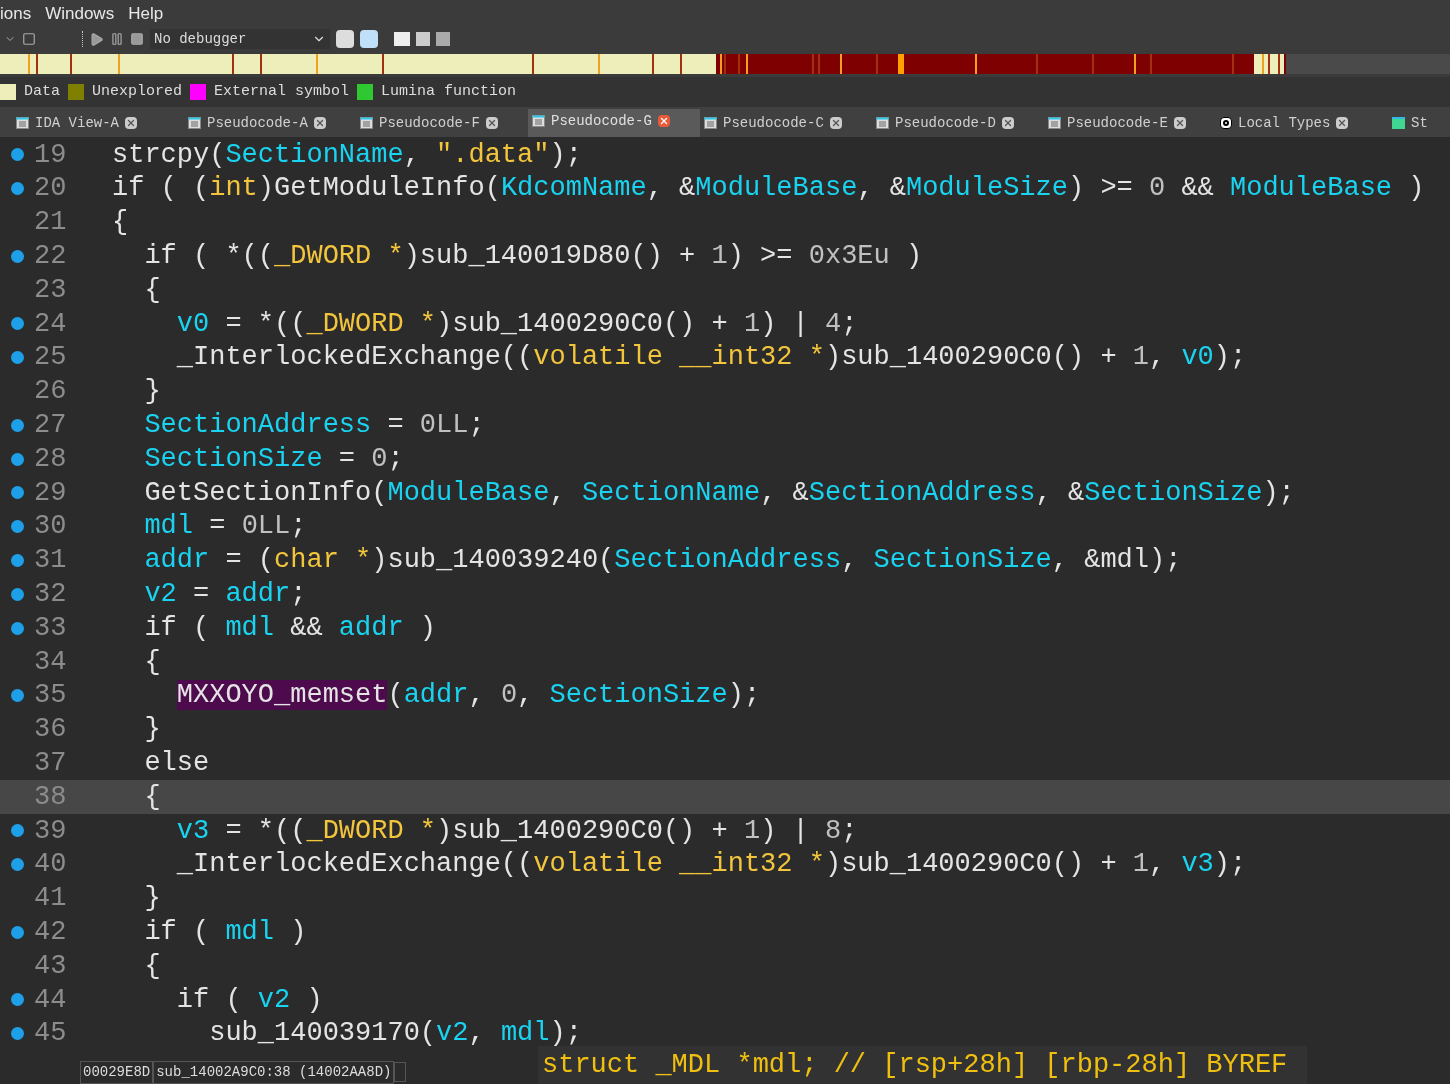 Image resolution: width=1450 pixels, height=1084 pixels. What do you see at coordinates (51, 392) in the screenshot?
I see `line-number: 26` at bounding box center [51, 392].